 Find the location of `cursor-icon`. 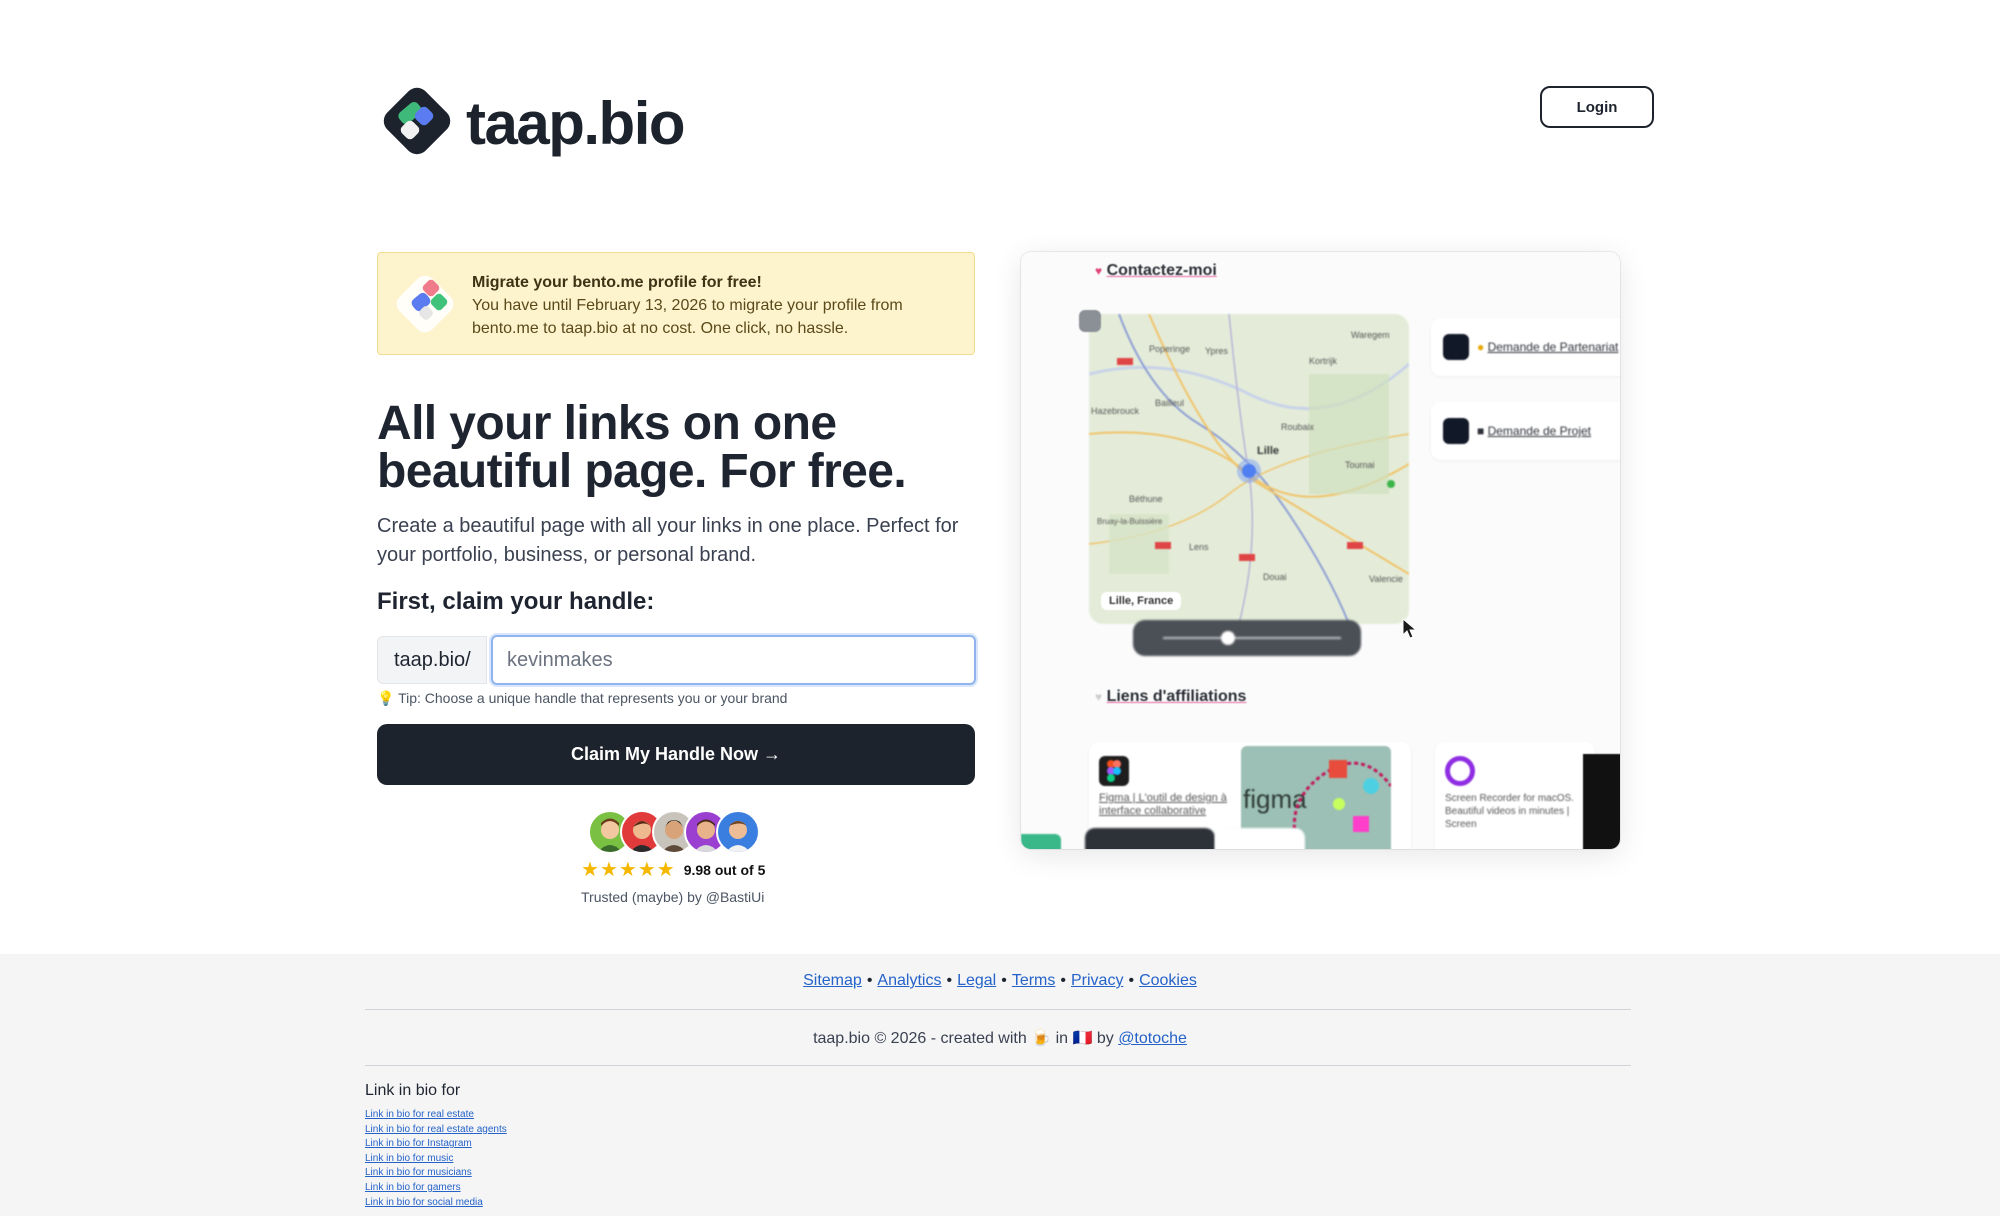

cursor-icon is located at coordinates (1410, 628).